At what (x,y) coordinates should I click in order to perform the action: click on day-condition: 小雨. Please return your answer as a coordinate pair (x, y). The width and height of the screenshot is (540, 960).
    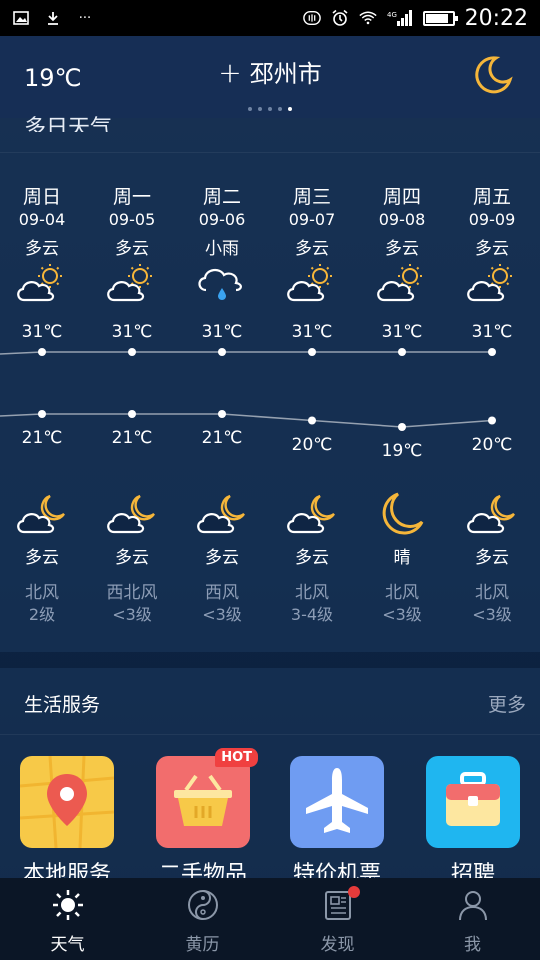
    Looking at the image, I should click on (222, 249).